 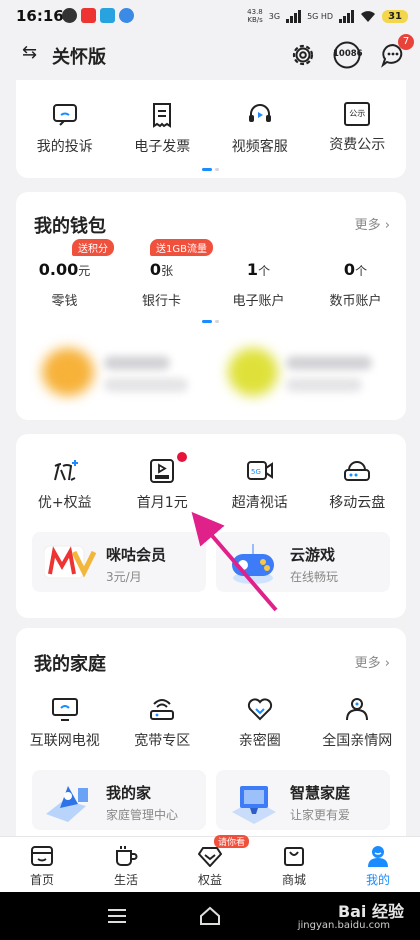 I want to click on wallet-value-e-account: 1个, so click(x=258, y=269).